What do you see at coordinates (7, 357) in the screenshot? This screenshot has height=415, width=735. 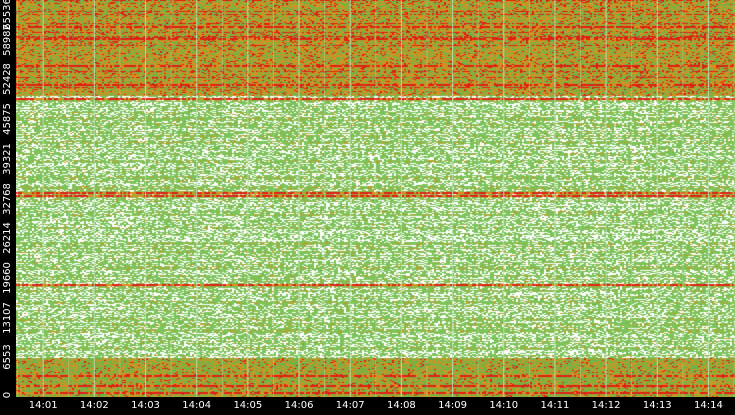 I see `y-tick-label: 6553` at bounding box center [7, 357].